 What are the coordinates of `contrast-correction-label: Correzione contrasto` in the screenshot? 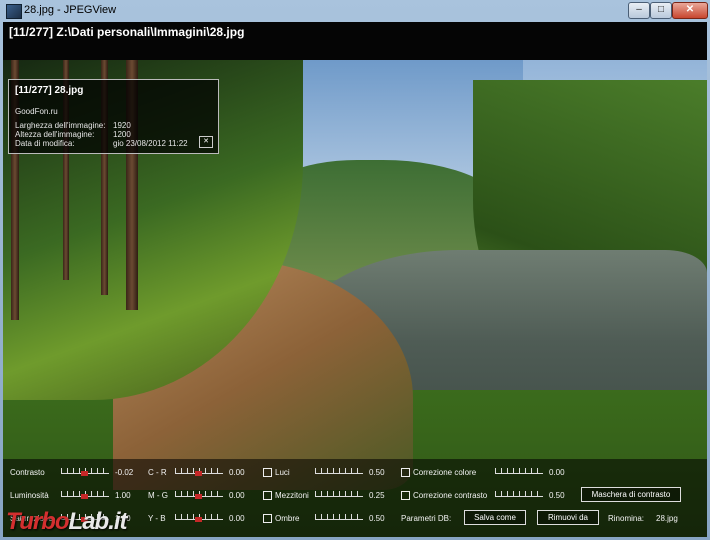 It's located at (450, 495).